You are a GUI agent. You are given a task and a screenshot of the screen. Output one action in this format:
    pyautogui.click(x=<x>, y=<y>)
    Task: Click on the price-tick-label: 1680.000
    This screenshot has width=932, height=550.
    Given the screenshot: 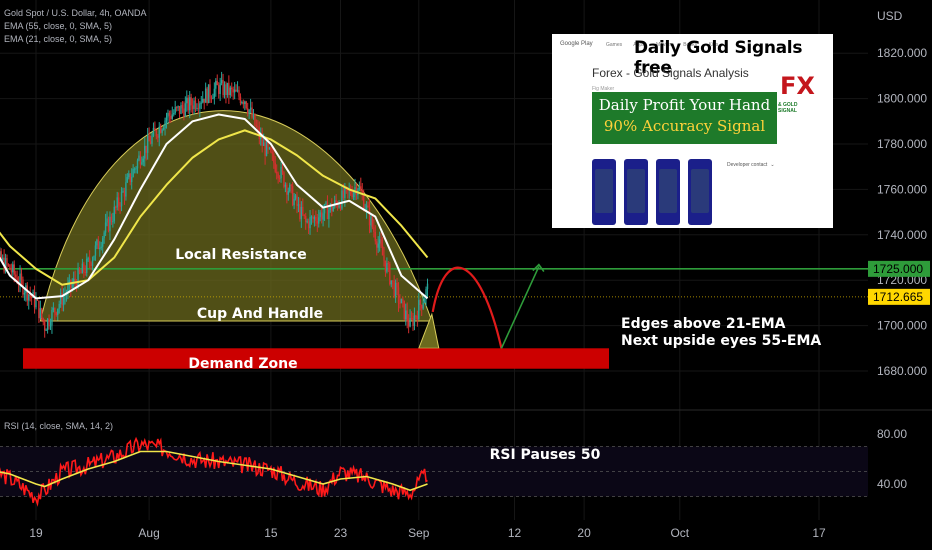 What is the action you would take?
    pyautogui.click(x=902, y=371)
    